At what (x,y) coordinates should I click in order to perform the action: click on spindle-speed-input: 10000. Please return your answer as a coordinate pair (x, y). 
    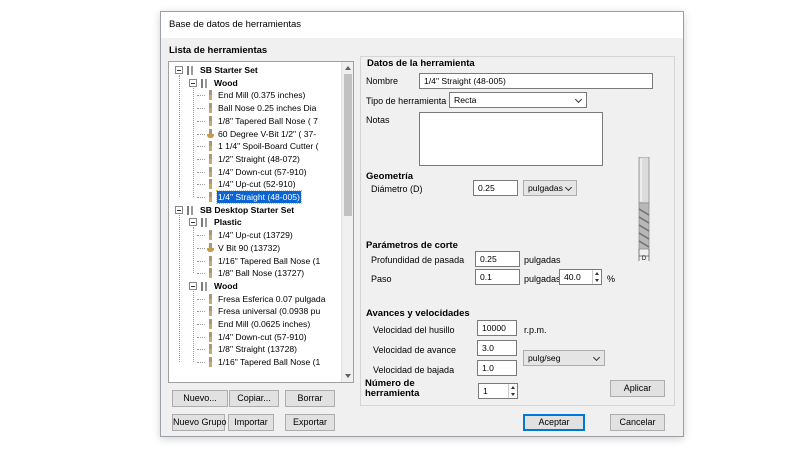
    Looking at the image, I should click on (497, 328).